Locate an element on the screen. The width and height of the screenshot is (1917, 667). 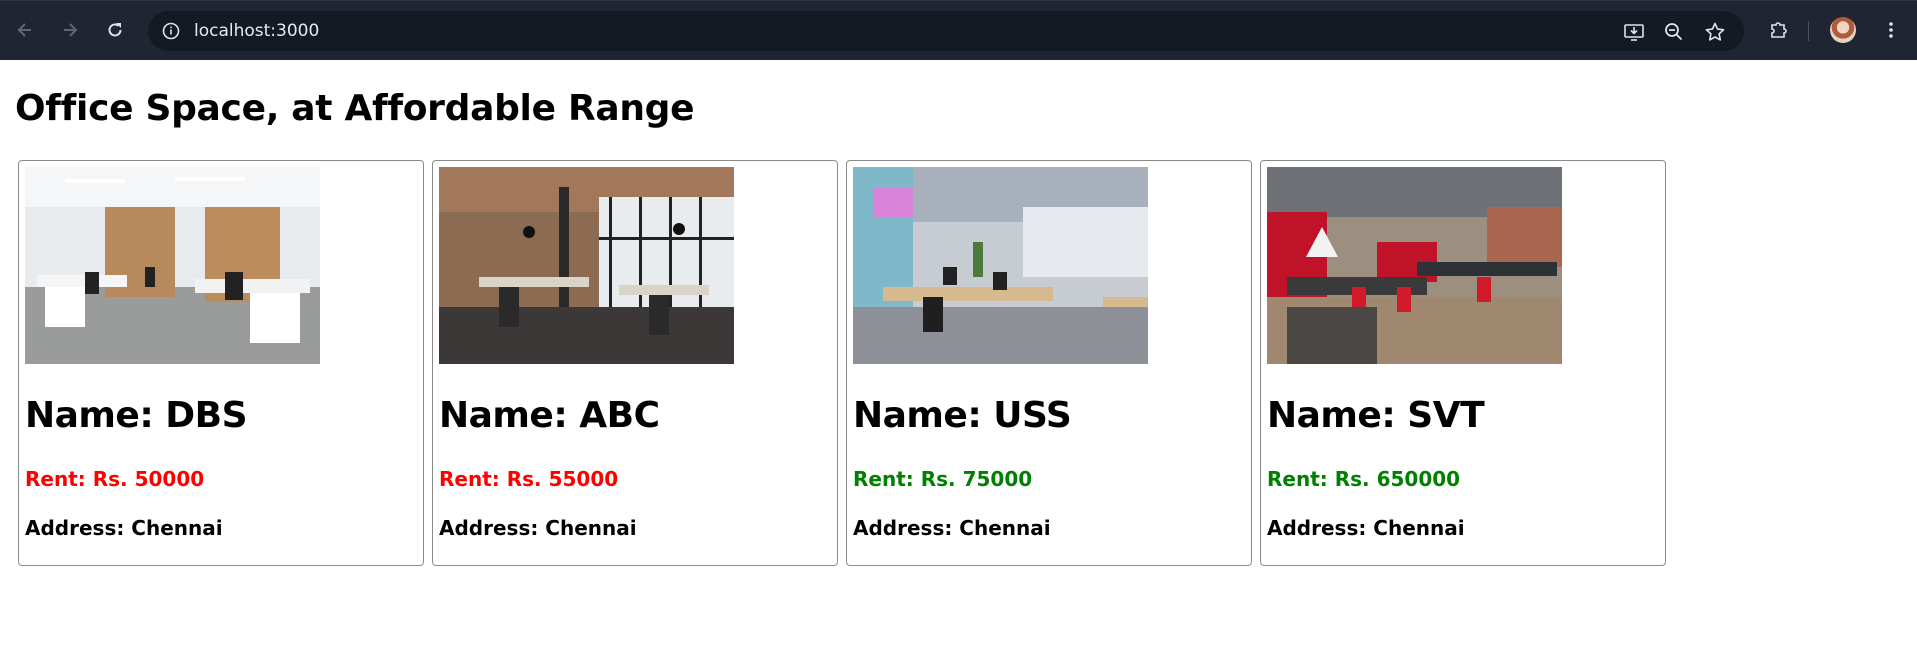
zoom-button is located at coordinates (1674, 32).